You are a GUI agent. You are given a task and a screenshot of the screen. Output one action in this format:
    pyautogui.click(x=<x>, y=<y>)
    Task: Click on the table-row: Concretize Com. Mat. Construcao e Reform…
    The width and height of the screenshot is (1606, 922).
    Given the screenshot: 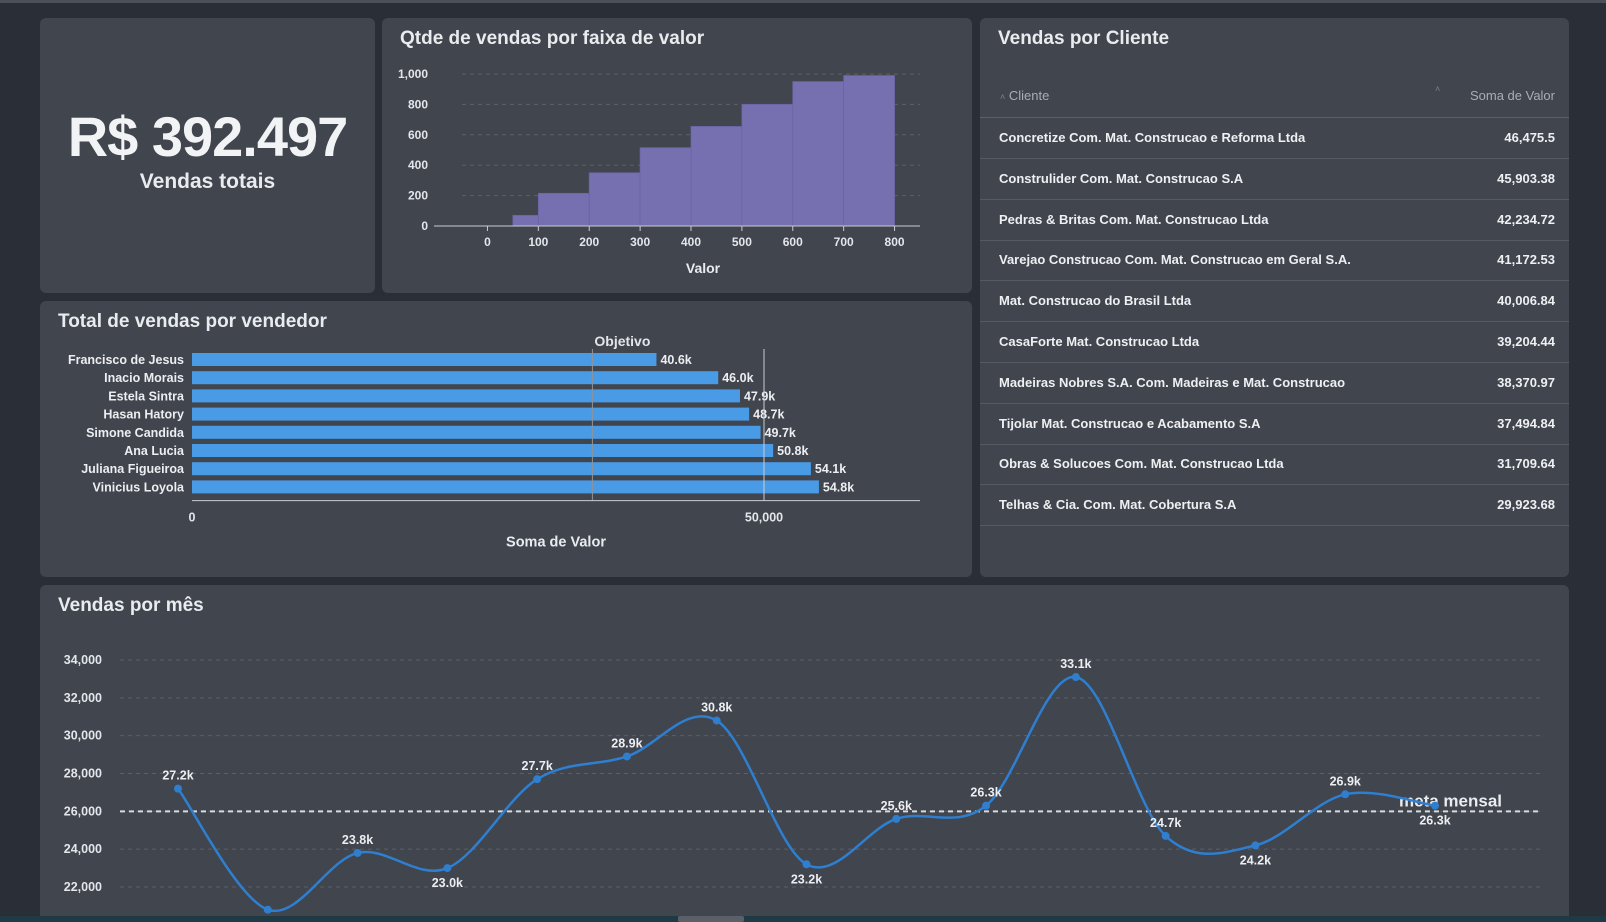 What is the action you would take?
    pyautogui.click(x=1274, y=138)
    